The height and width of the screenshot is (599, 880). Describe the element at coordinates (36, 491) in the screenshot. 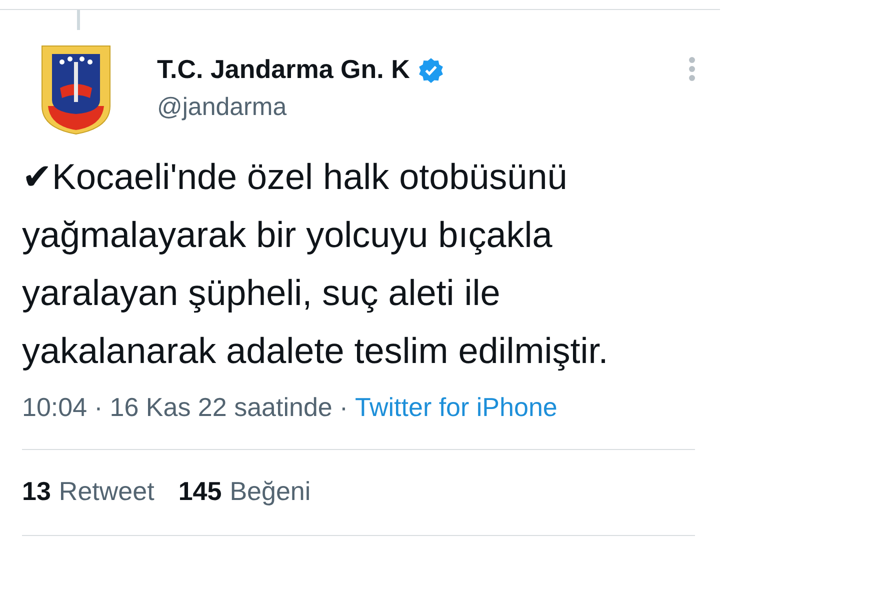

I see `stat-count: 13` at that location.